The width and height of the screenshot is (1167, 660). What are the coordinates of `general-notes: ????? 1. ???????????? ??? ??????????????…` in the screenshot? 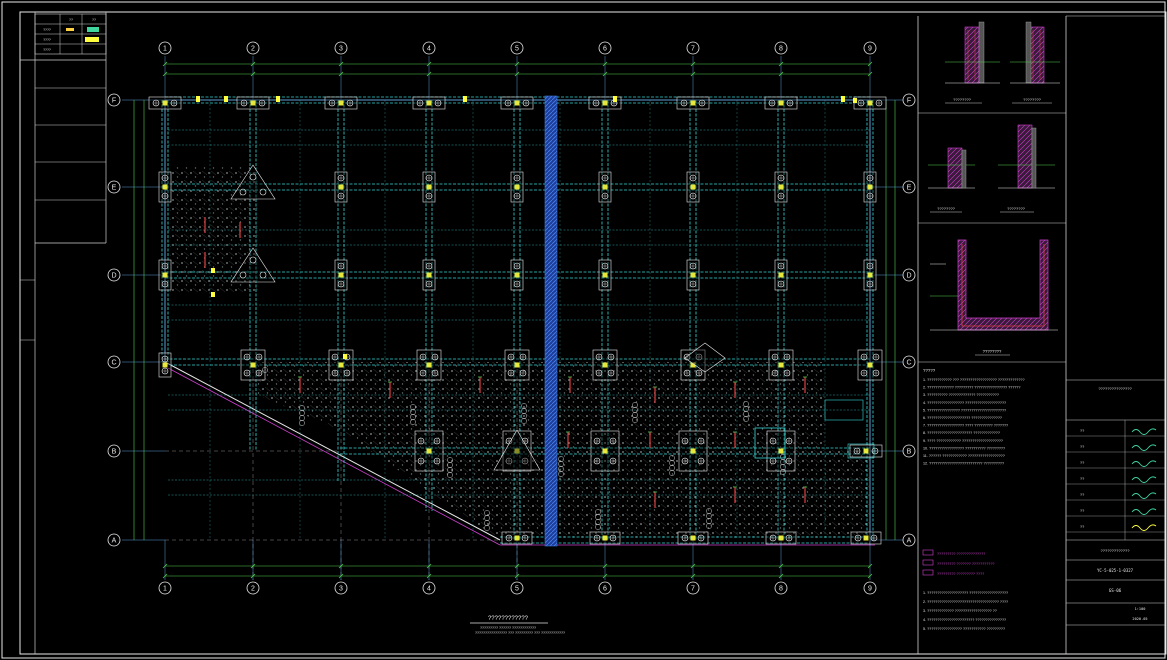 It's located at (973, 499).